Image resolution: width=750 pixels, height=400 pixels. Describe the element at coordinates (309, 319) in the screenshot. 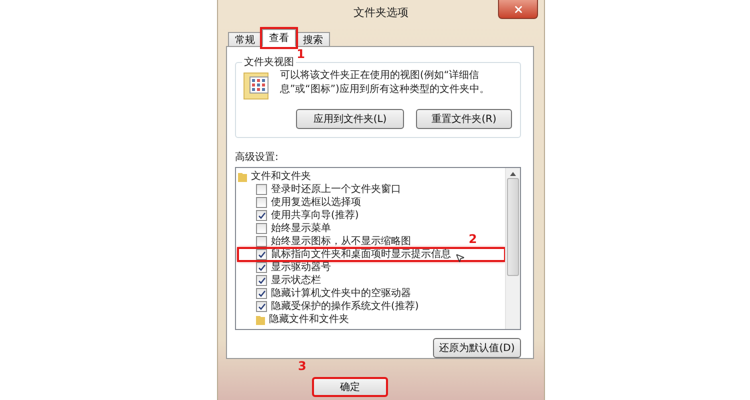

I see `setting-label: 隐藏文件和文件夹` at that location.